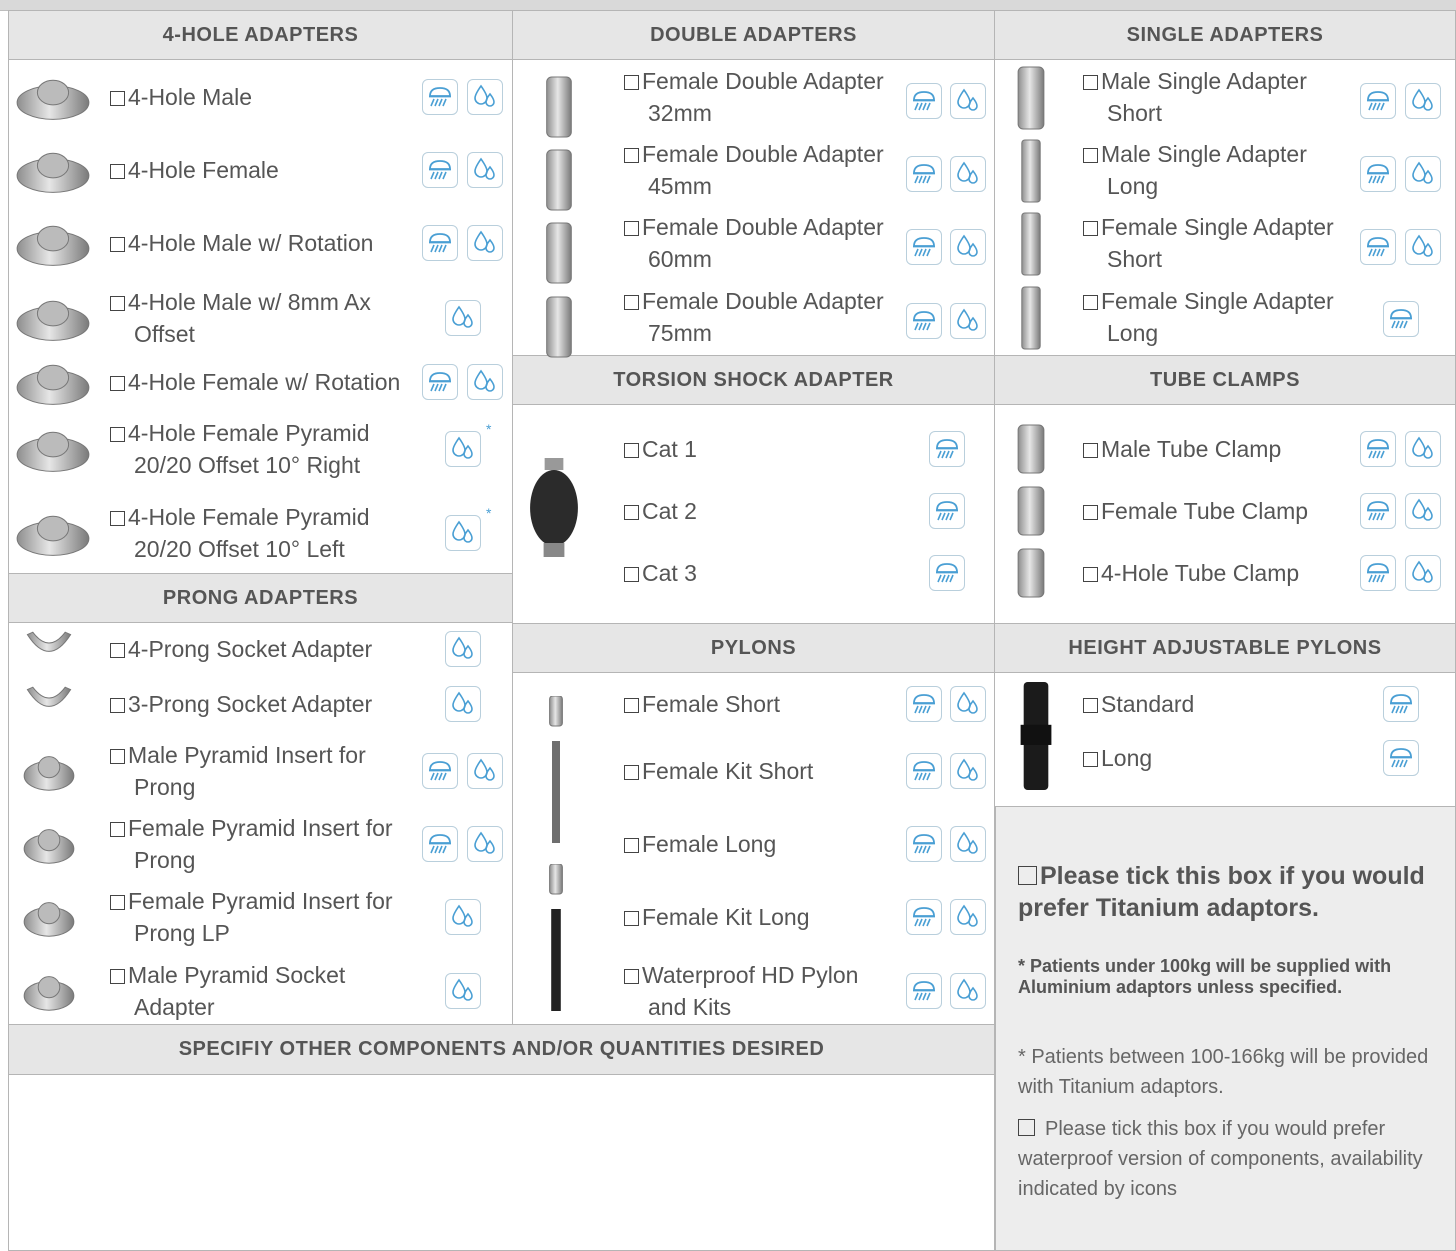  Describe the element at coordinates (247, 465) in the screenshot. I see `item-label-line2: 20/20 Offset 10° Right` at that location.